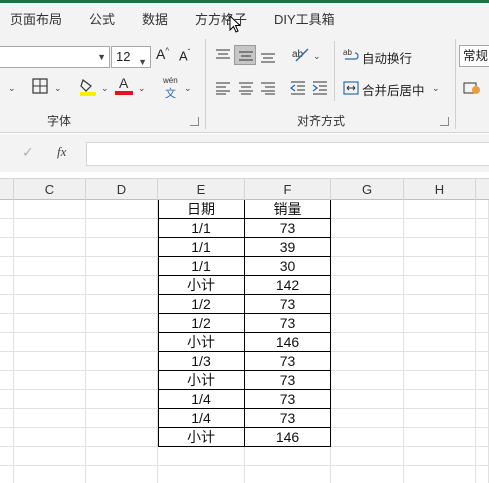  What do you see at coordinates (36, 18) in the screenshot?
I see `tab-page-layout: 页面布局` at bounding box center [36, 18].